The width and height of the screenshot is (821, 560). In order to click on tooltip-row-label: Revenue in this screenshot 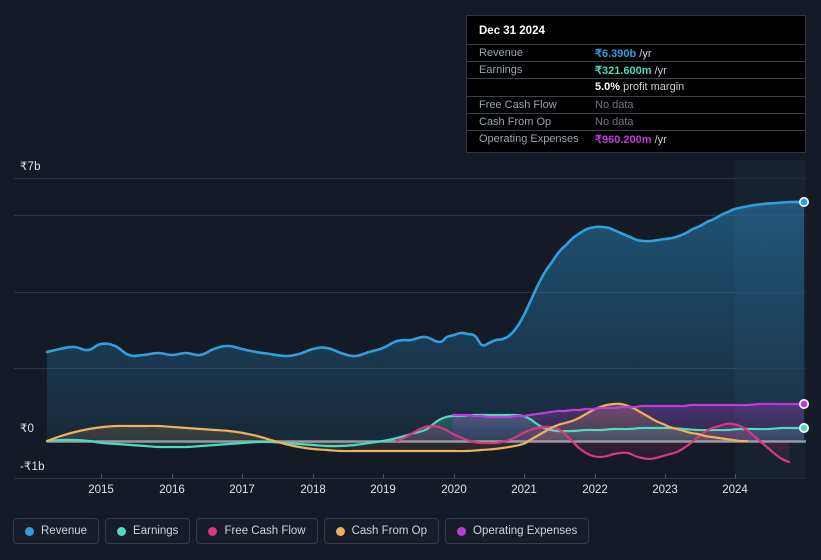, I will do `click(501, 53)`.